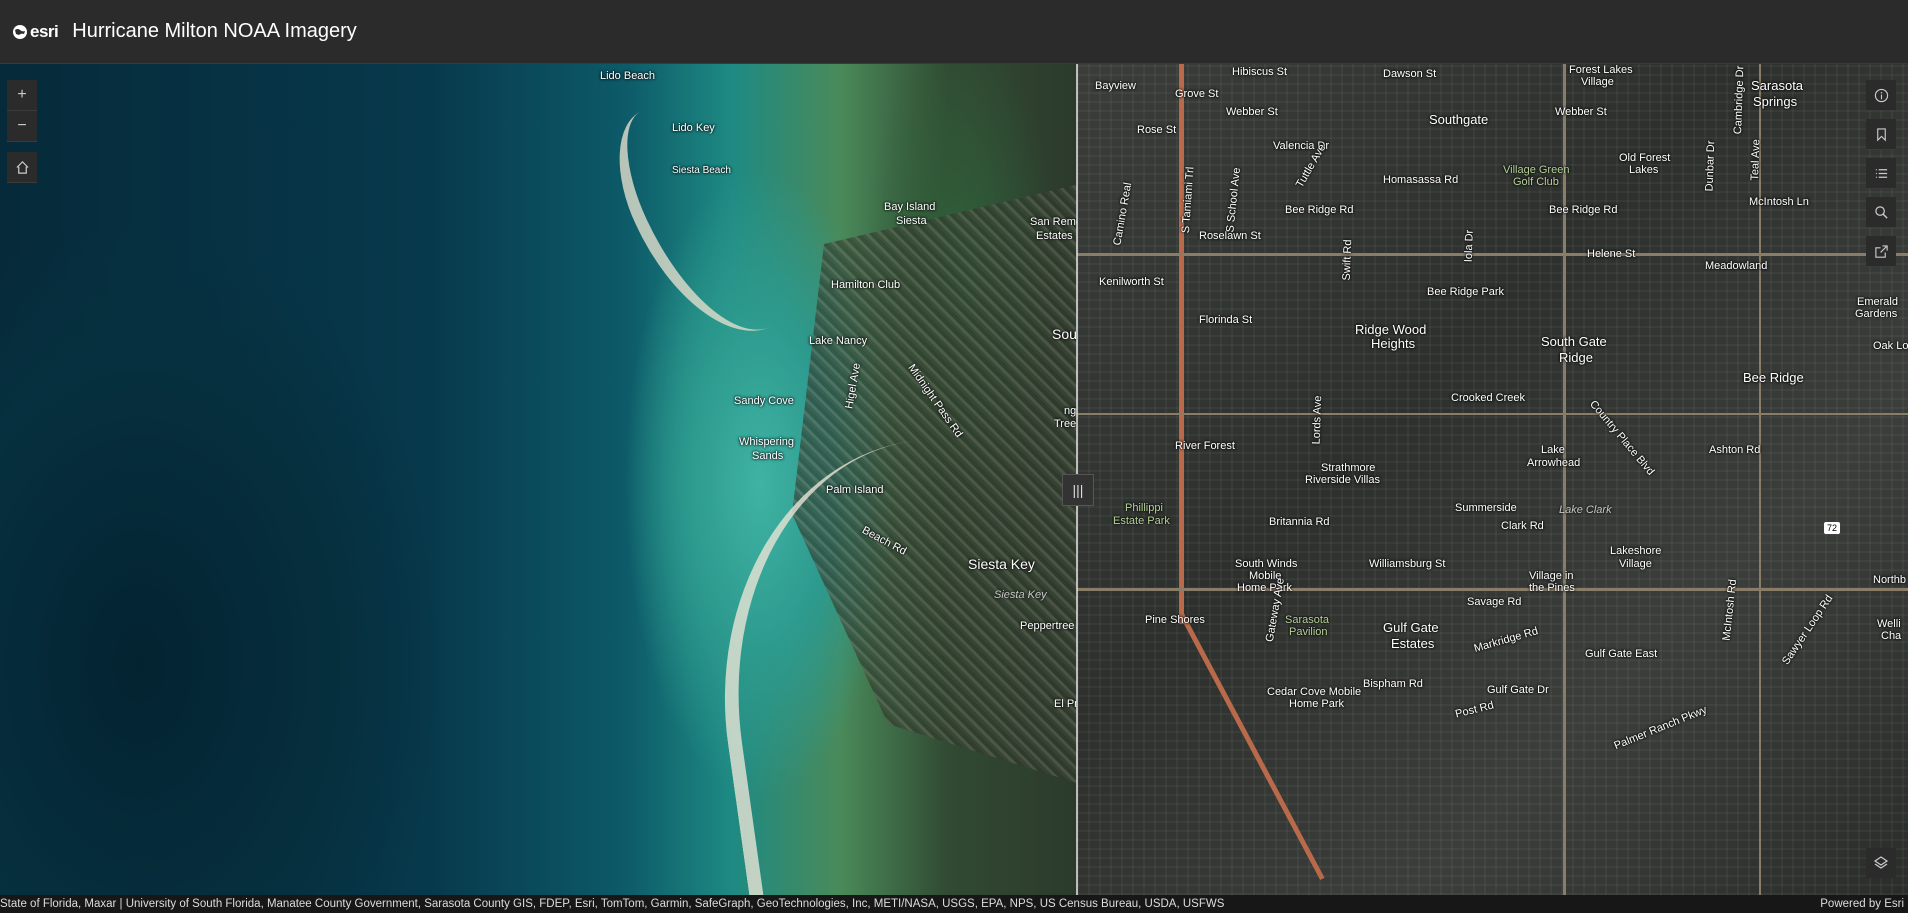 This screenshot has width=1908, height=913. I want to click on logo-text: esri, so click(44, 31).